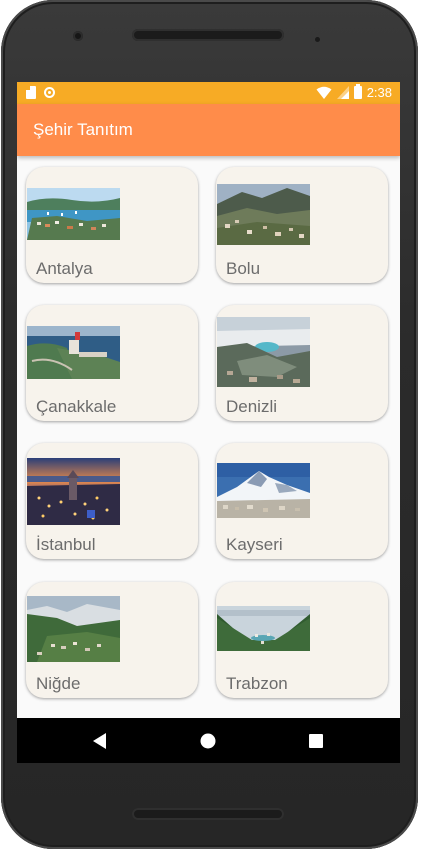  I want to click on city-card-istanbul: İstanbul, so click(112, 501).